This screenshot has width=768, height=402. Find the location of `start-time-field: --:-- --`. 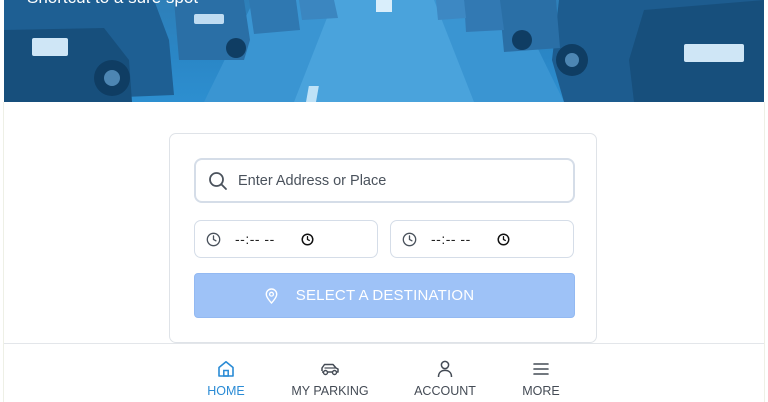

start-time-field: --:-- -- is located at coordinates (286, 239).